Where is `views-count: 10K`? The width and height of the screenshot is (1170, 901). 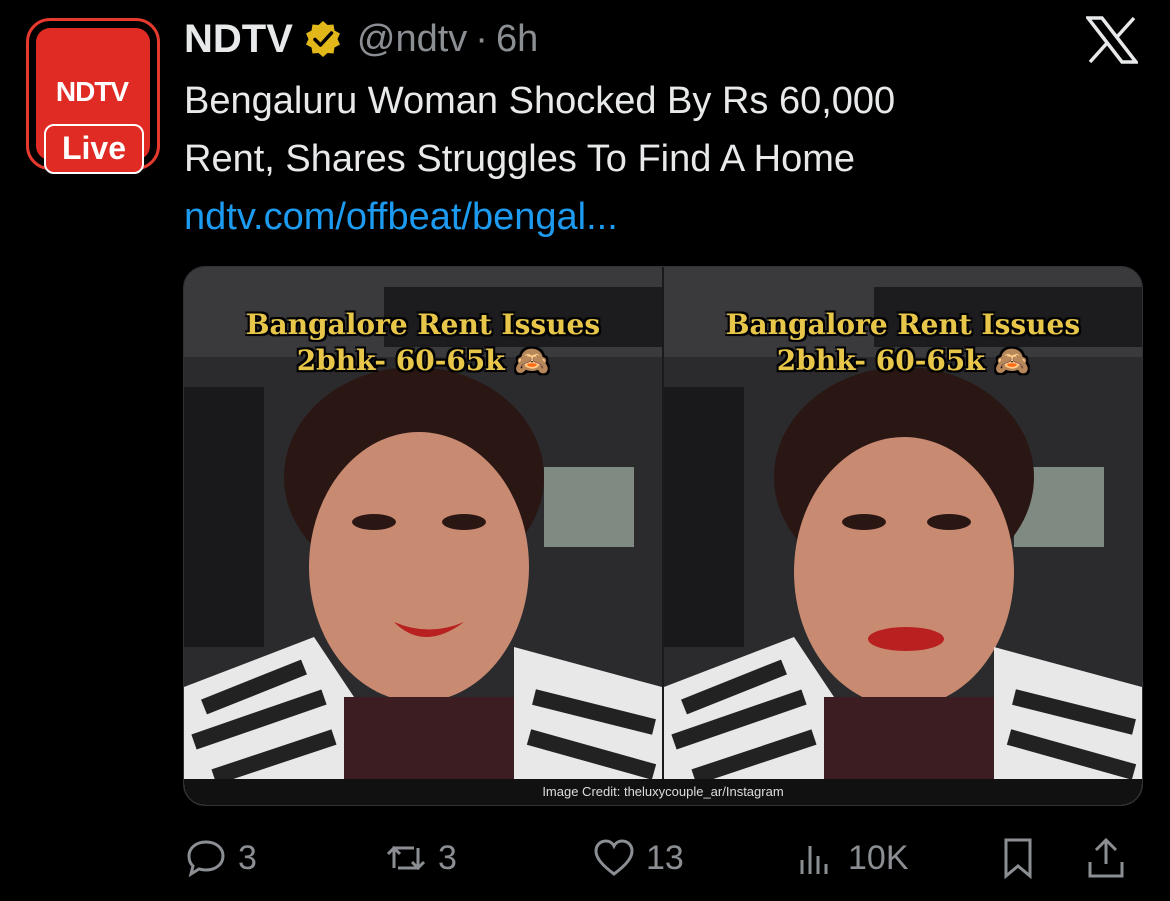 views-count: 10K is located at coordinates (878, 857).